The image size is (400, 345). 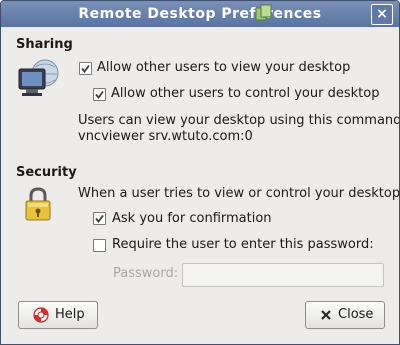 What do you see at coordinates (38, 204) in the screenshot?
I see `padlock-icon` at bounding box center [38, 204].